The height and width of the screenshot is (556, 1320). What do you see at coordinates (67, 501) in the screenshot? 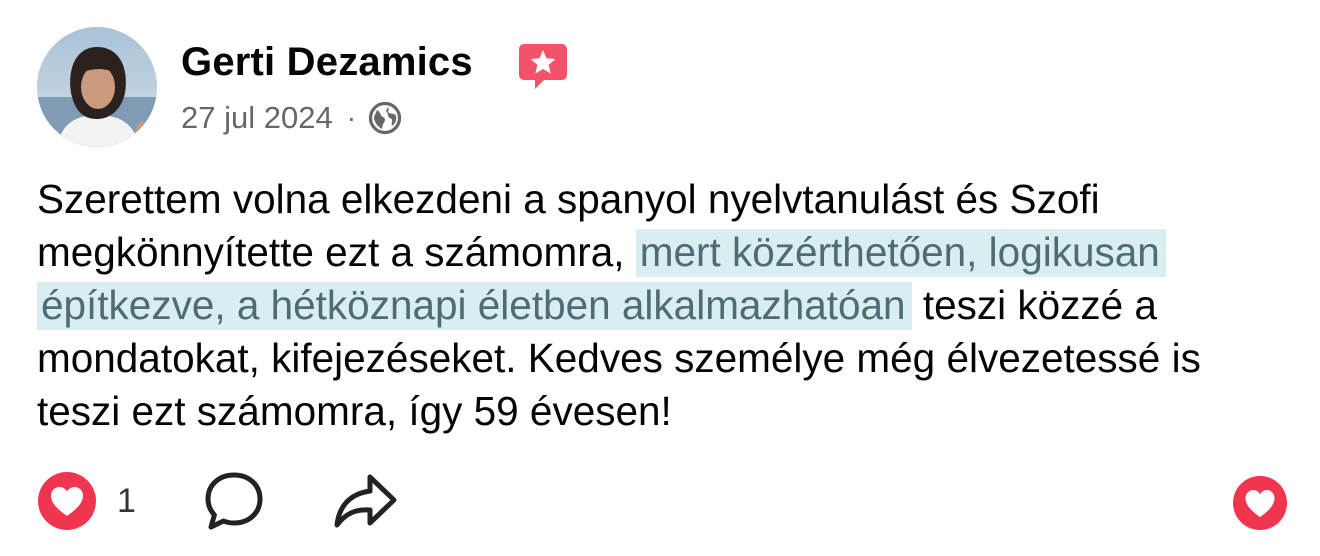
I see `heart-icon` at bounding box center [67, 501].